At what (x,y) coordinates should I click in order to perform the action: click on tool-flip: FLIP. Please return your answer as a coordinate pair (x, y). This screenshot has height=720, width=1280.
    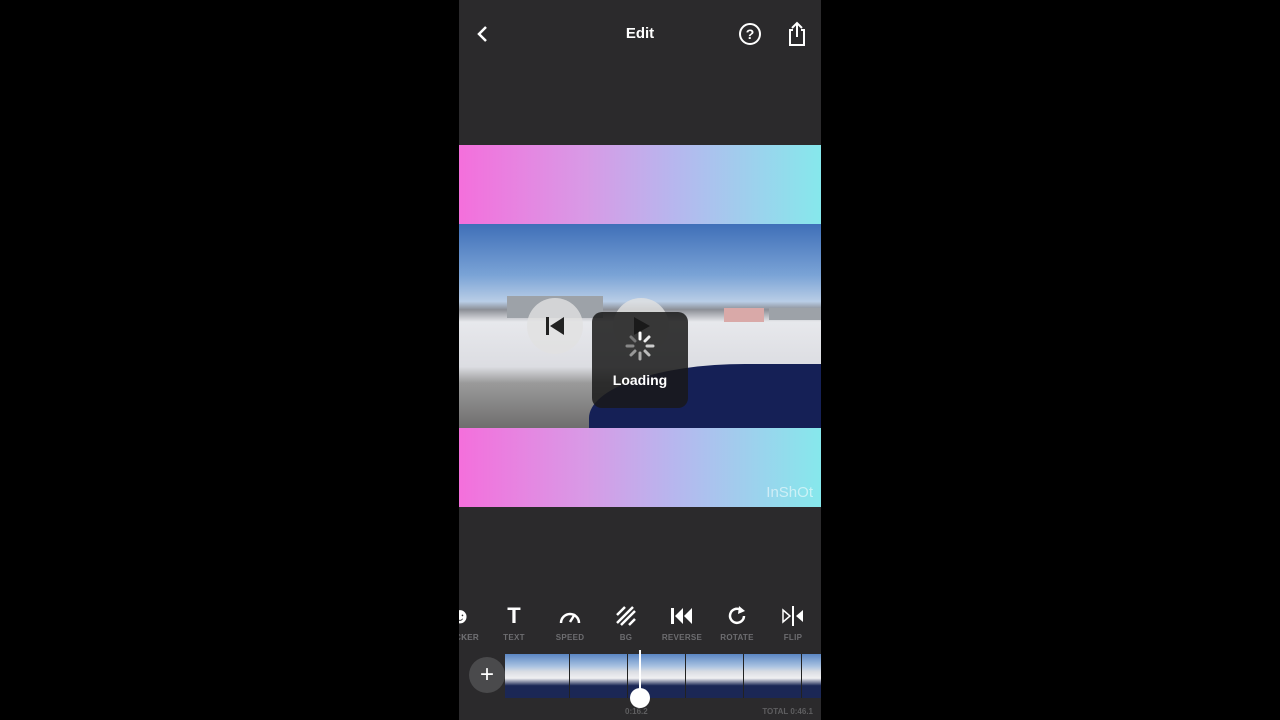
    Looking at the image, I should click on (793, 622).